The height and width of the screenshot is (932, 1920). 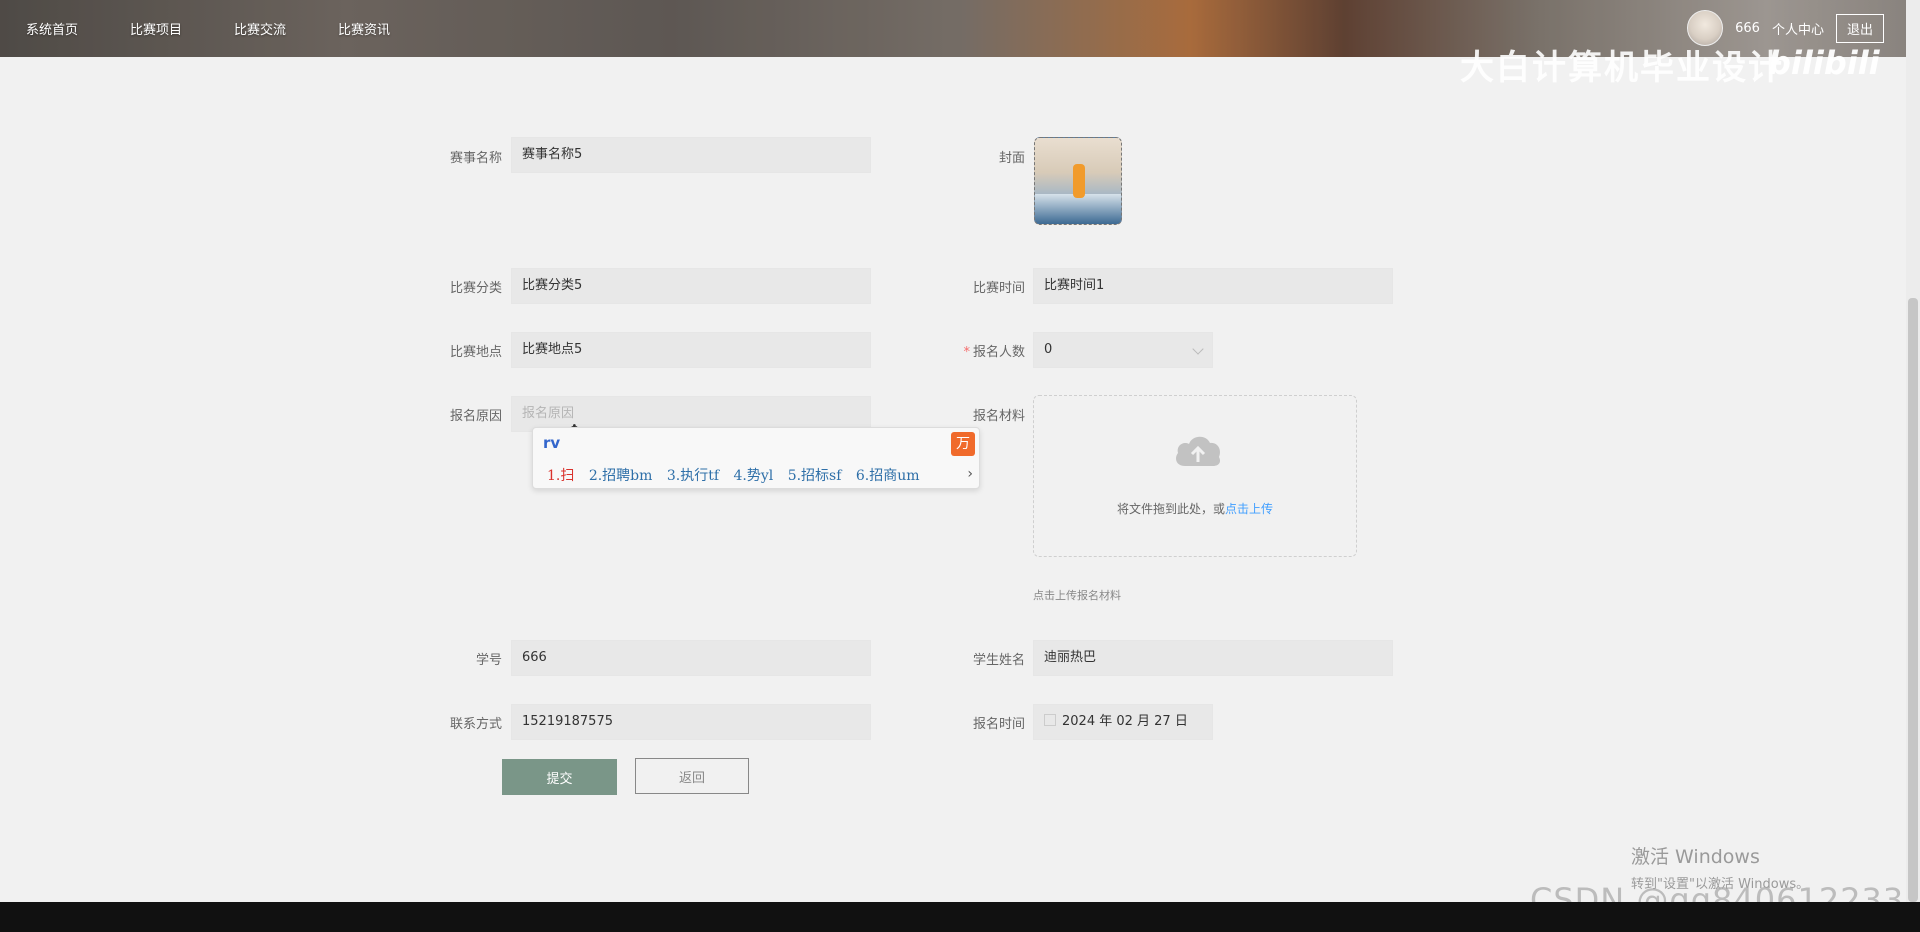 What do you see at coordinates (475, 352) in the screenshot?
I see `location-label: 比赛地点` at bounding box center [475, 352].